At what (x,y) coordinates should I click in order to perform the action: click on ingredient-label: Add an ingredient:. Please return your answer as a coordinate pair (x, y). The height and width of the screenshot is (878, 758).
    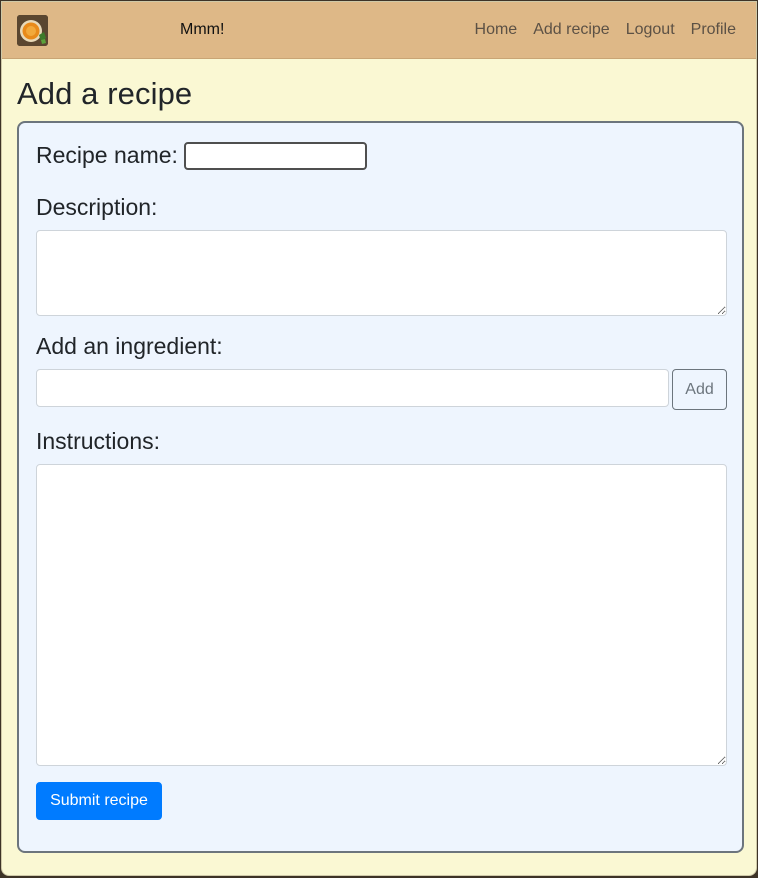
    Looking at the image, I should click on (129, 346).